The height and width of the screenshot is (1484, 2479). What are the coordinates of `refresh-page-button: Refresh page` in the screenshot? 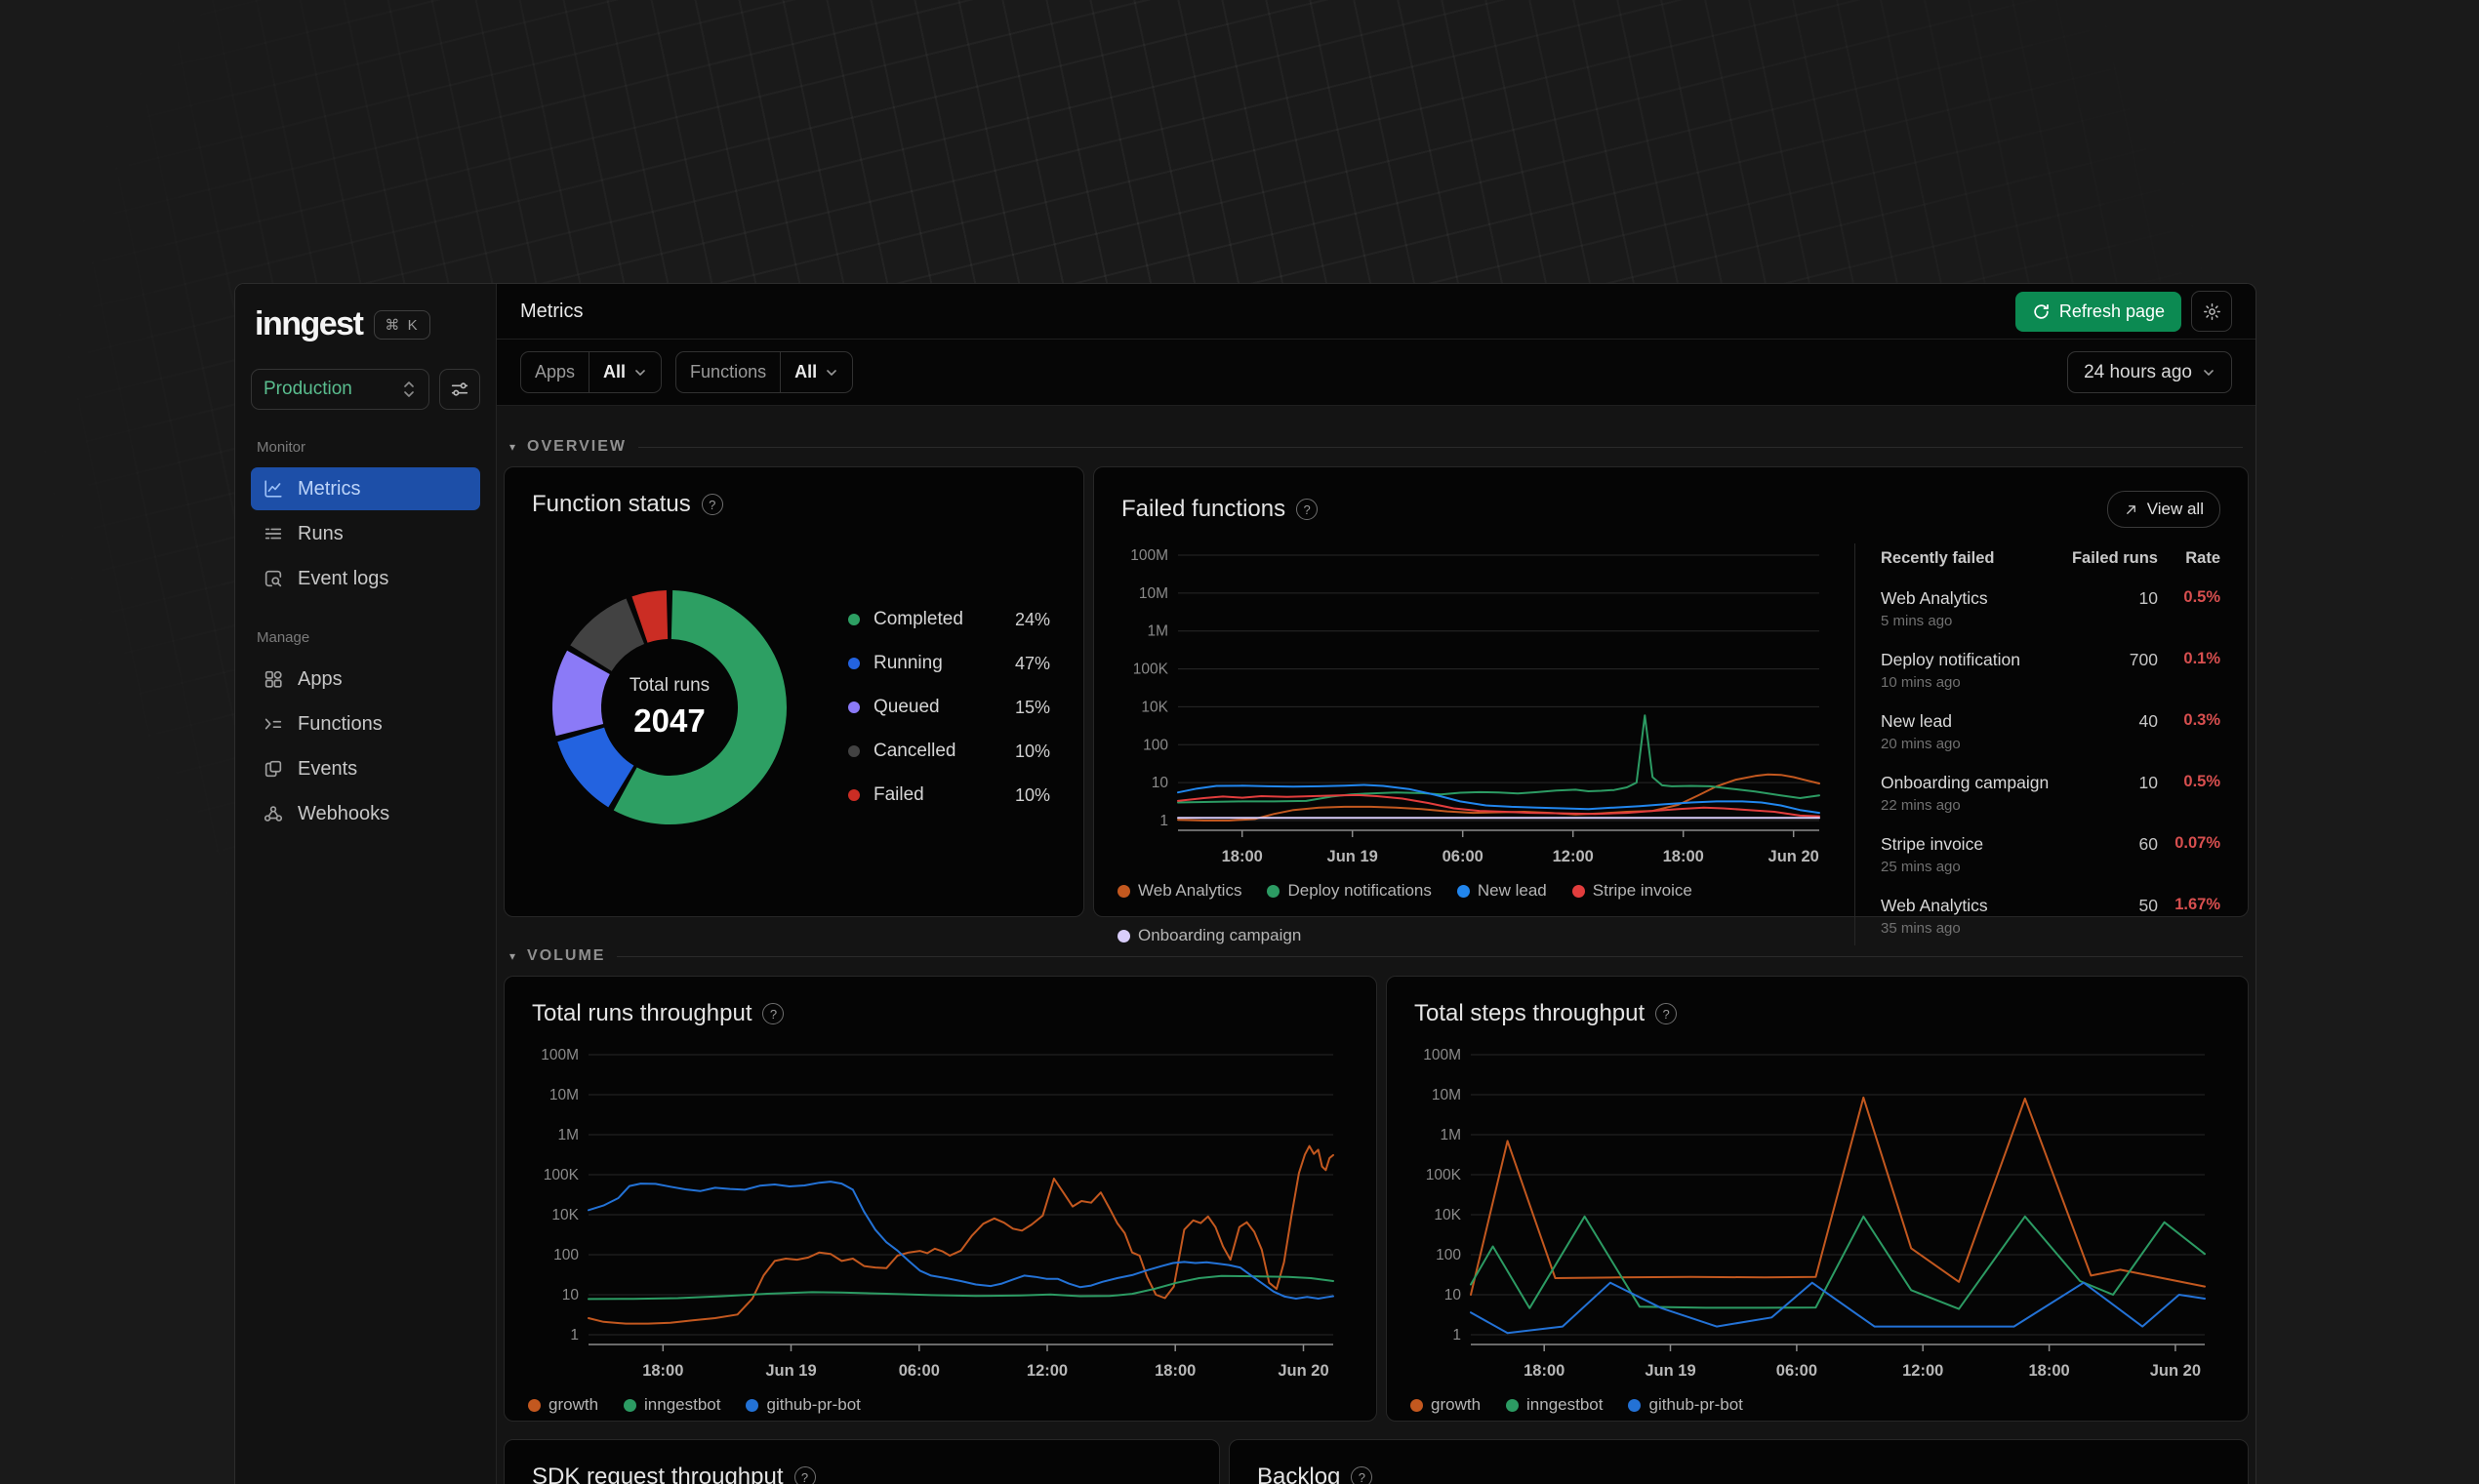 It's located at (2097, 311).